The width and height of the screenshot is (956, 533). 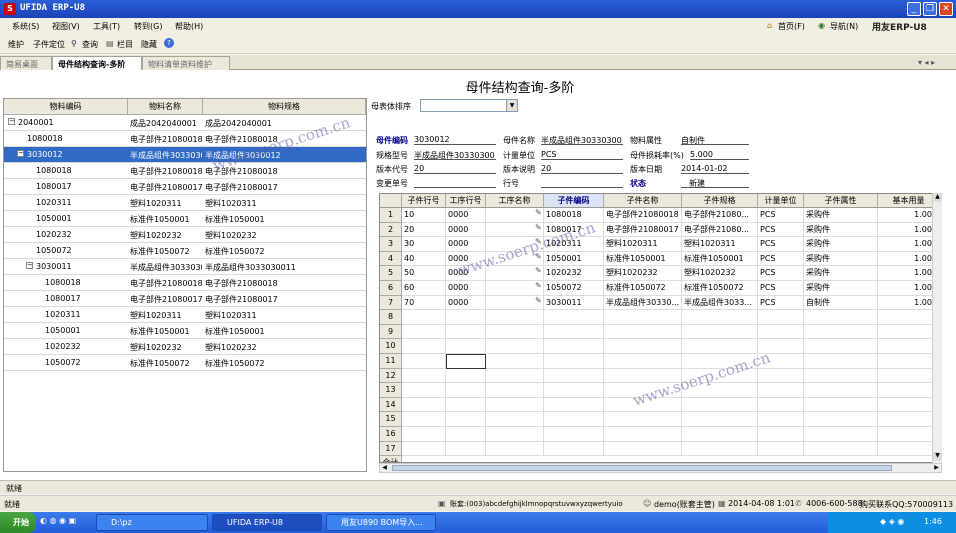 What do you see at coordinates (515, 201) in the screenshot?
I see `grid-col-header: 工序名称` at bounding box center [515, 201].